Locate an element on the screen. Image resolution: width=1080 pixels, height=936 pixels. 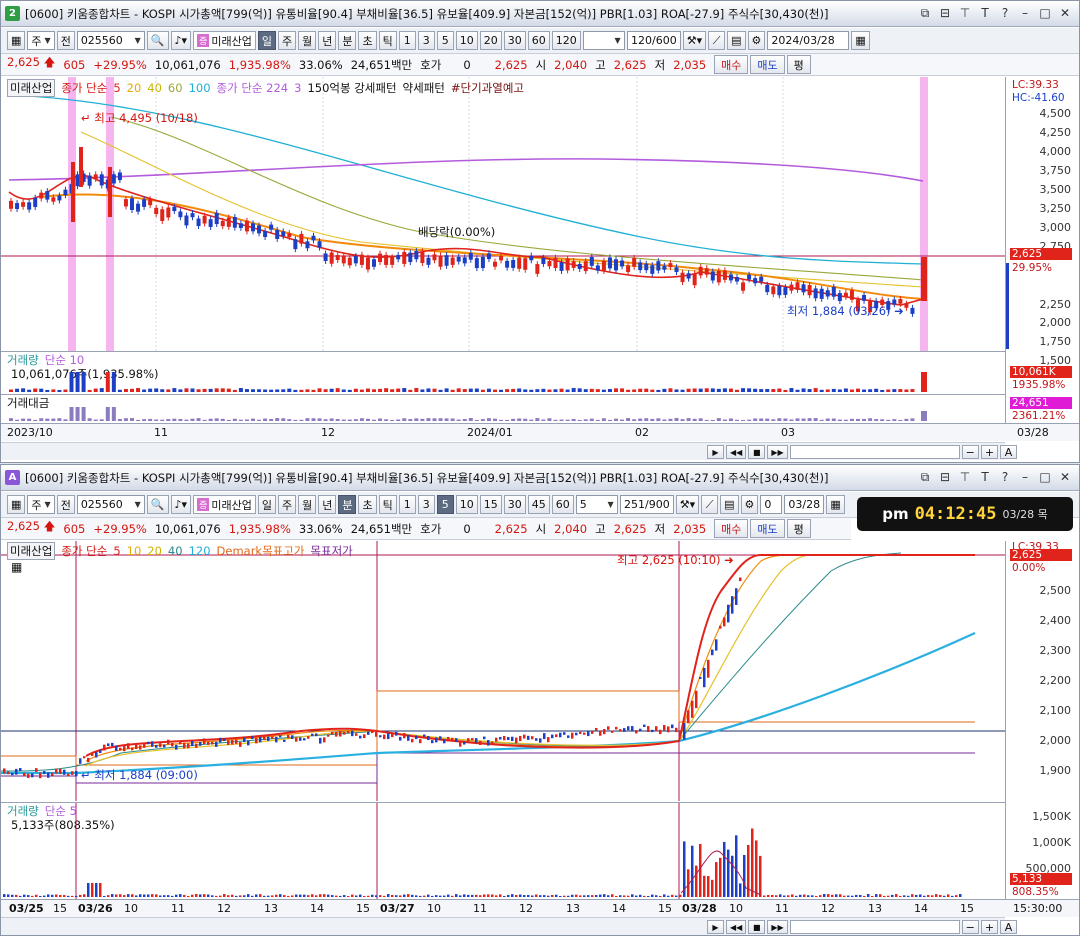
period-day: 일 is located at coordinates (266, 504).